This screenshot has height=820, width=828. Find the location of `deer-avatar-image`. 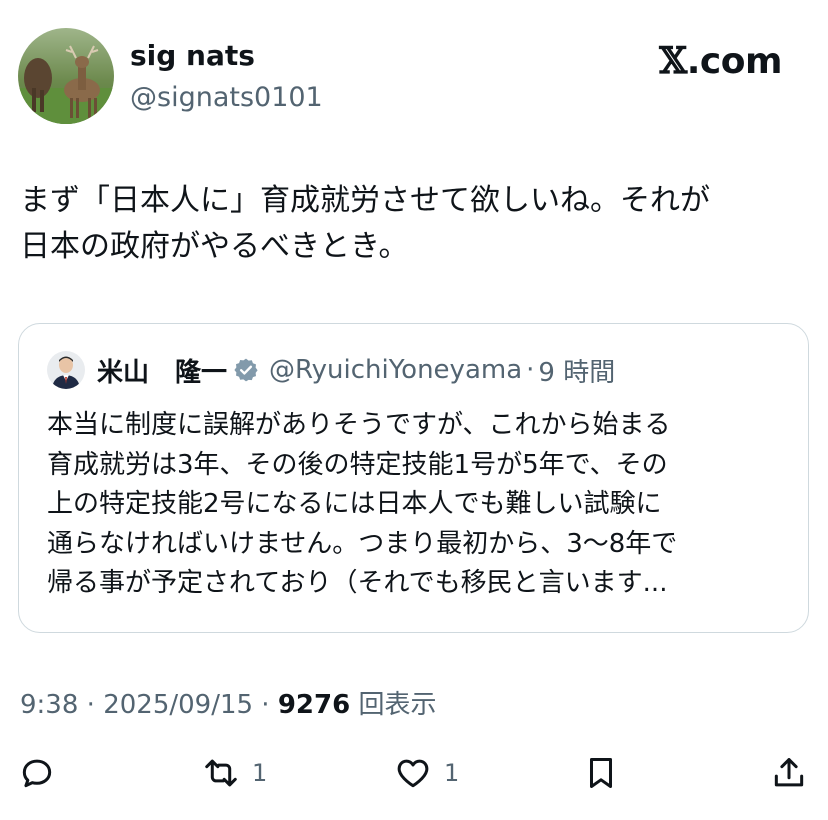

deer-avatar-image is located at coordinates (66, 76).